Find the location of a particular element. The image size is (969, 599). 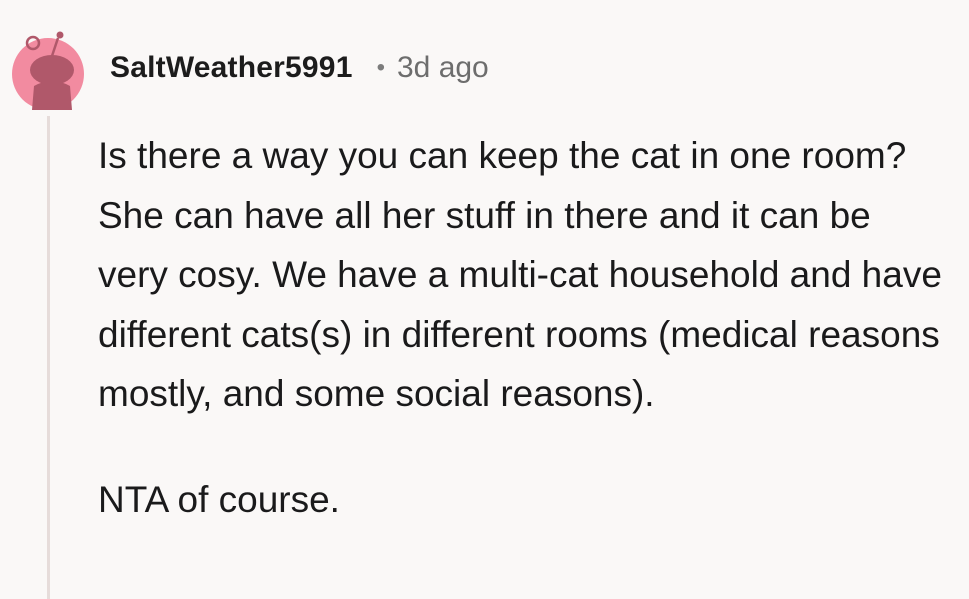

thread-line is located at coordinates (48, 357).